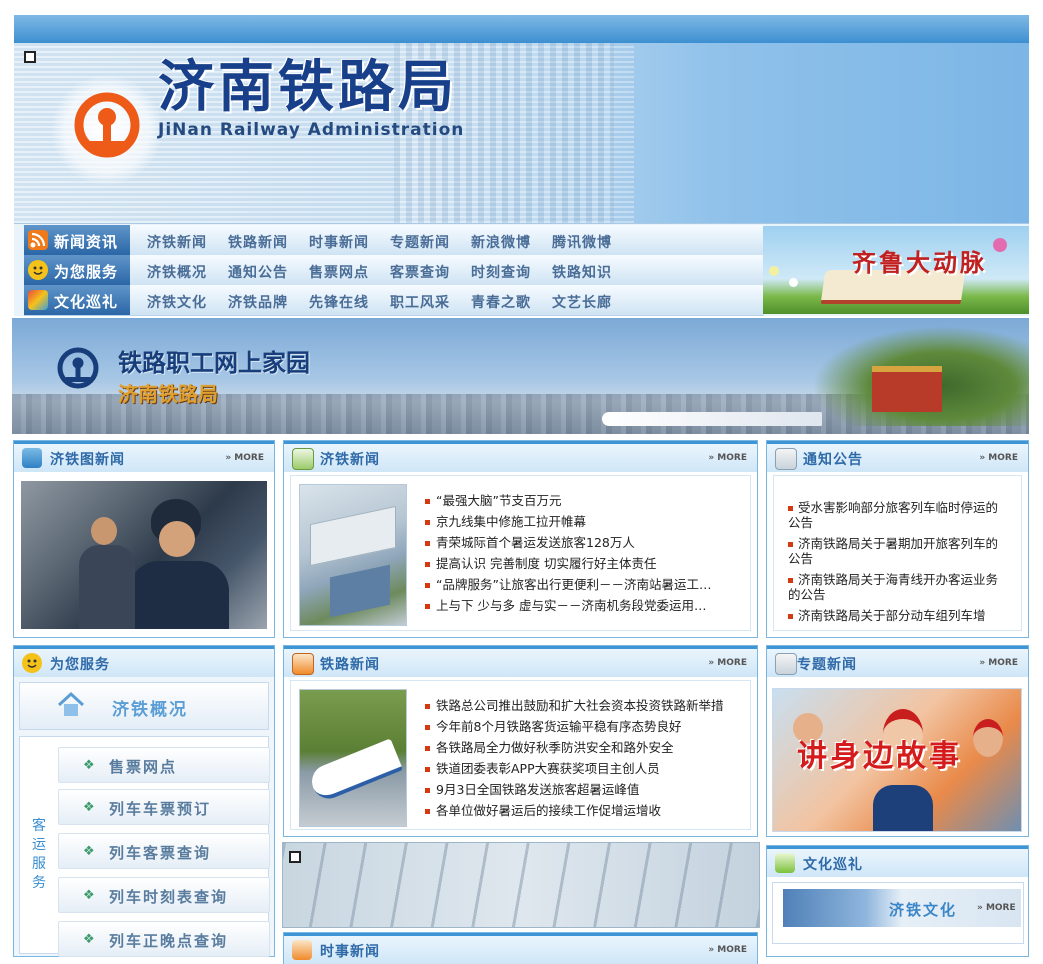 Image resolution: width=1043 pixels, height=964 pixels. What do you see at coordinates (258, 272) in the screenshot?
I see `nav-link-notices: 通知公告` at bounding box center [258, 272].